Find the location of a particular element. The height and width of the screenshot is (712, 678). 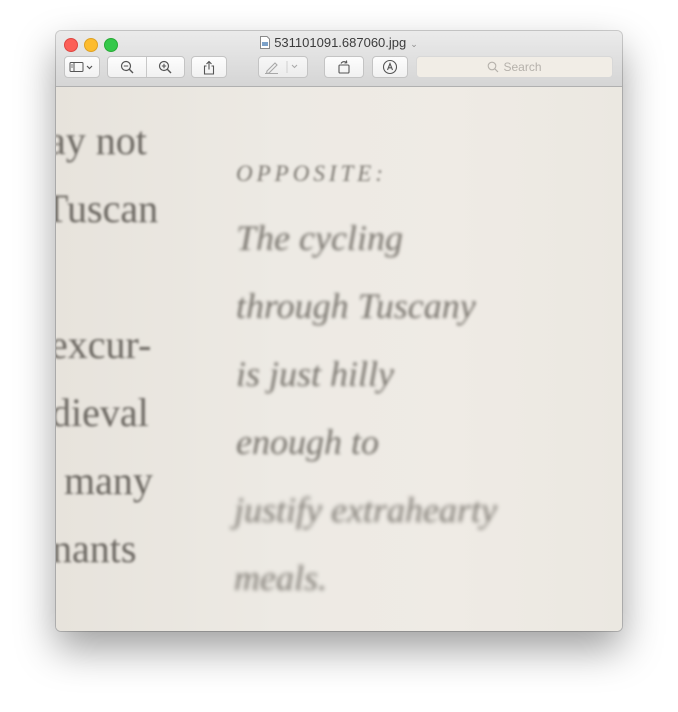

page-text-line: Tuscan is located at coordinates (107, 208).